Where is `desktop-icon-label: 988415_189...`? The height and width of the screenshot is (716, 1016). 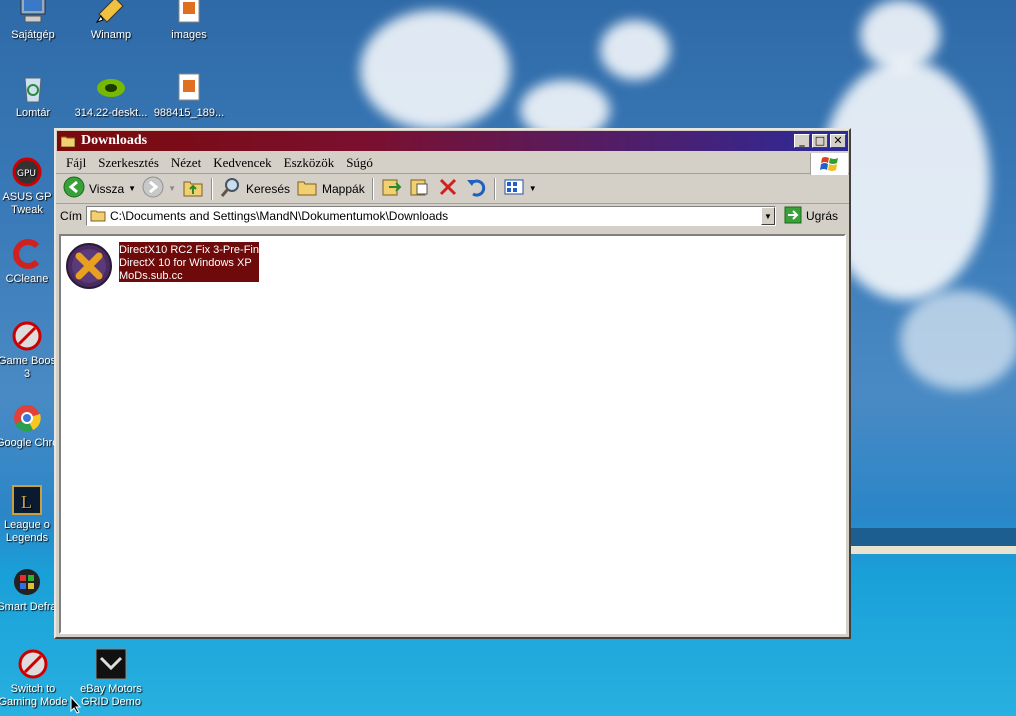
desktop-icon-label: 988415_189... is located at coordinates (189, 113).